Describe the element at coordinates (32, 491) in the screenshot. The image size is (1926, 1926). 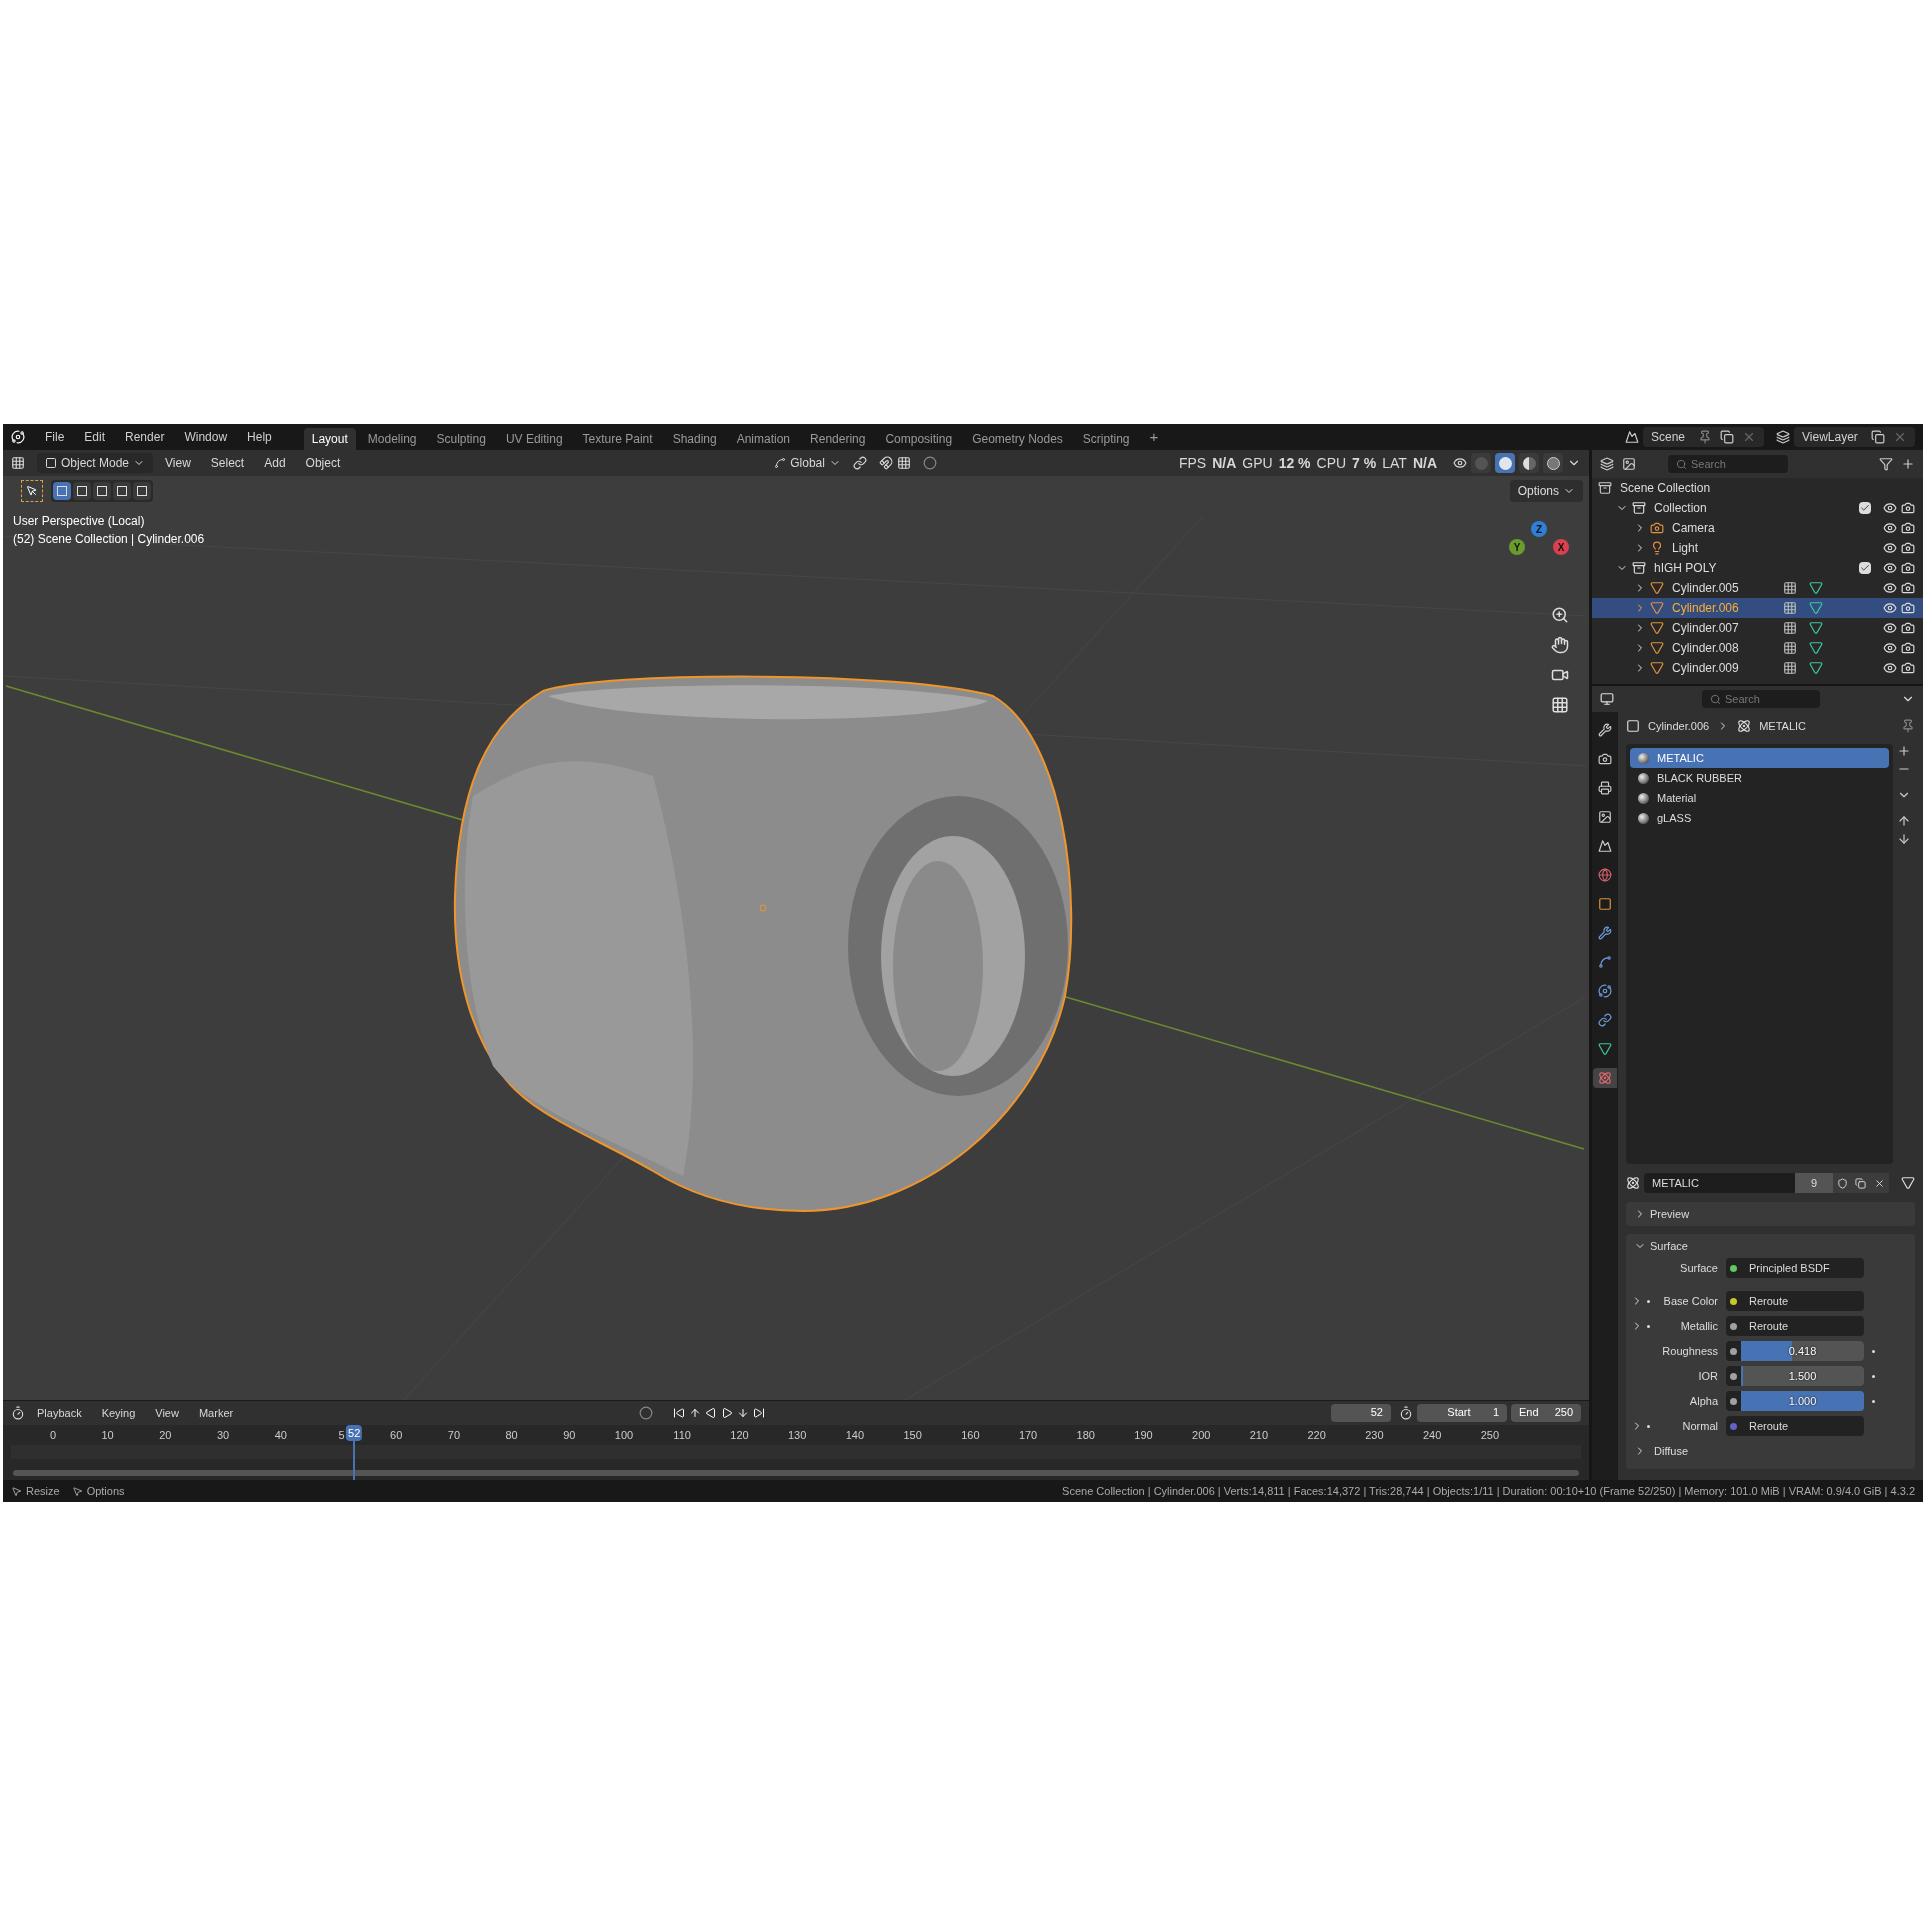
I see `select-tool-button` at that location.